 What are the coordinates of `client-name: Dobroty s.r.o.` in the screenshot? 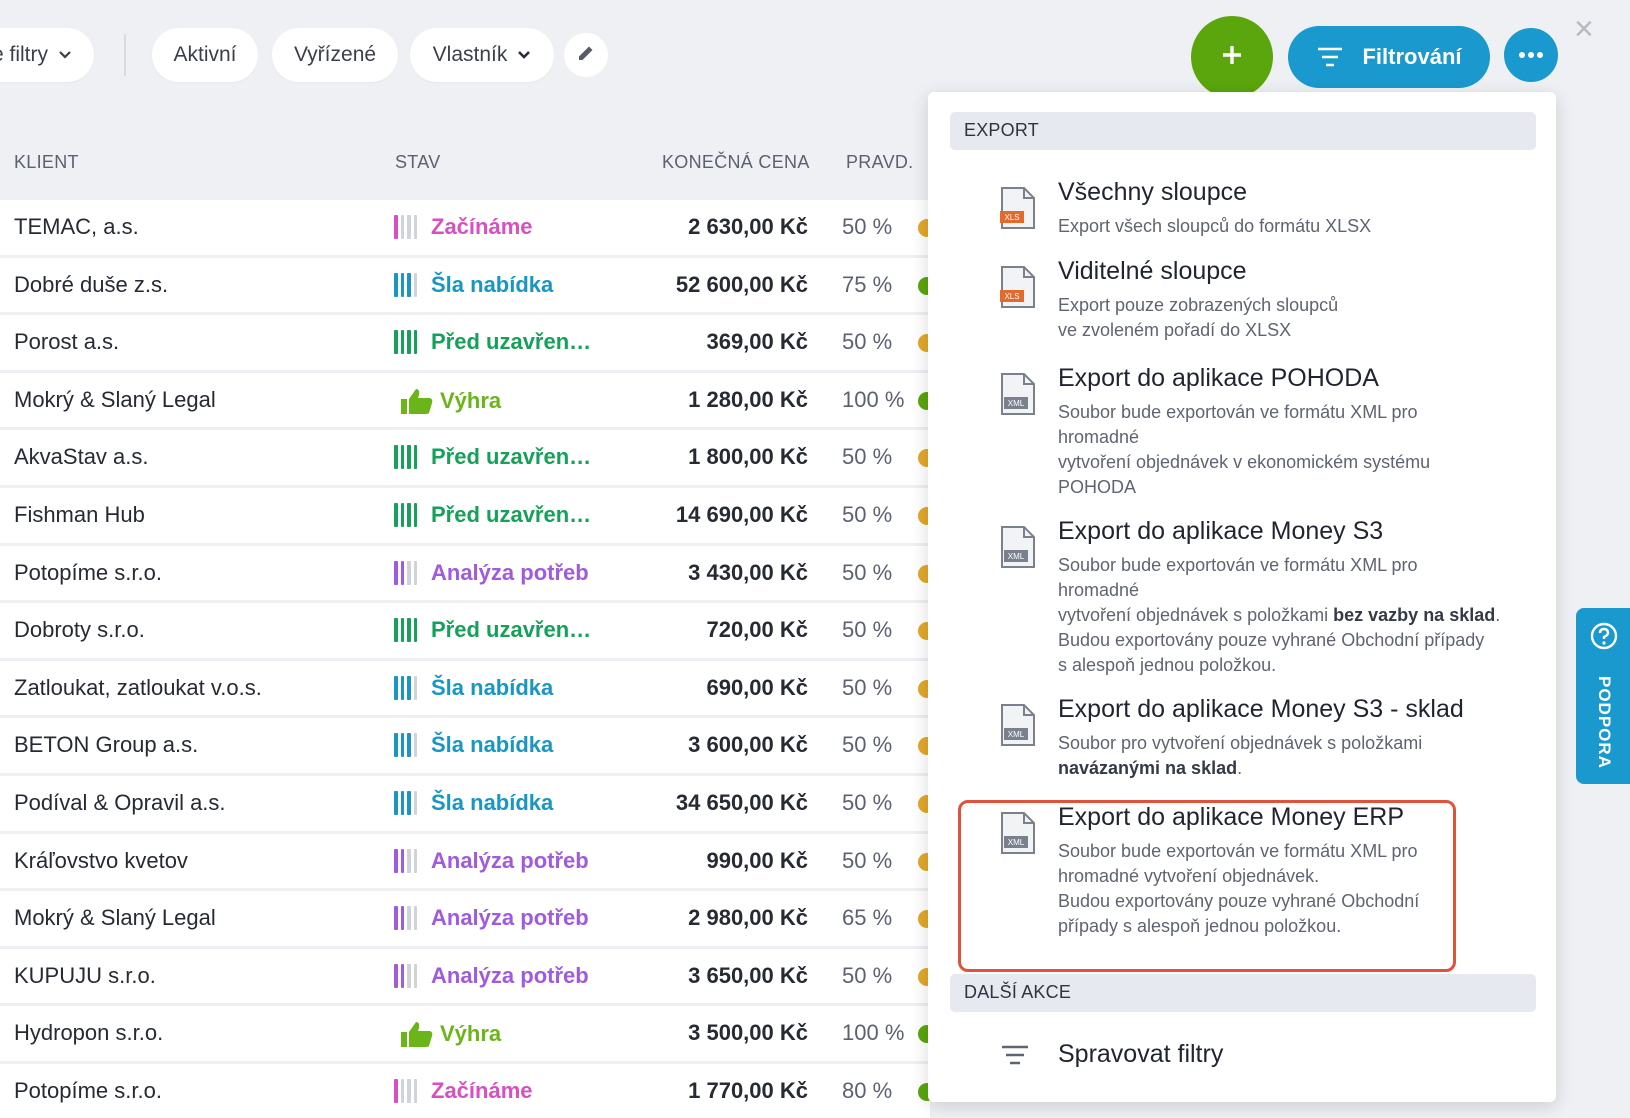 It's located at (79, 630).